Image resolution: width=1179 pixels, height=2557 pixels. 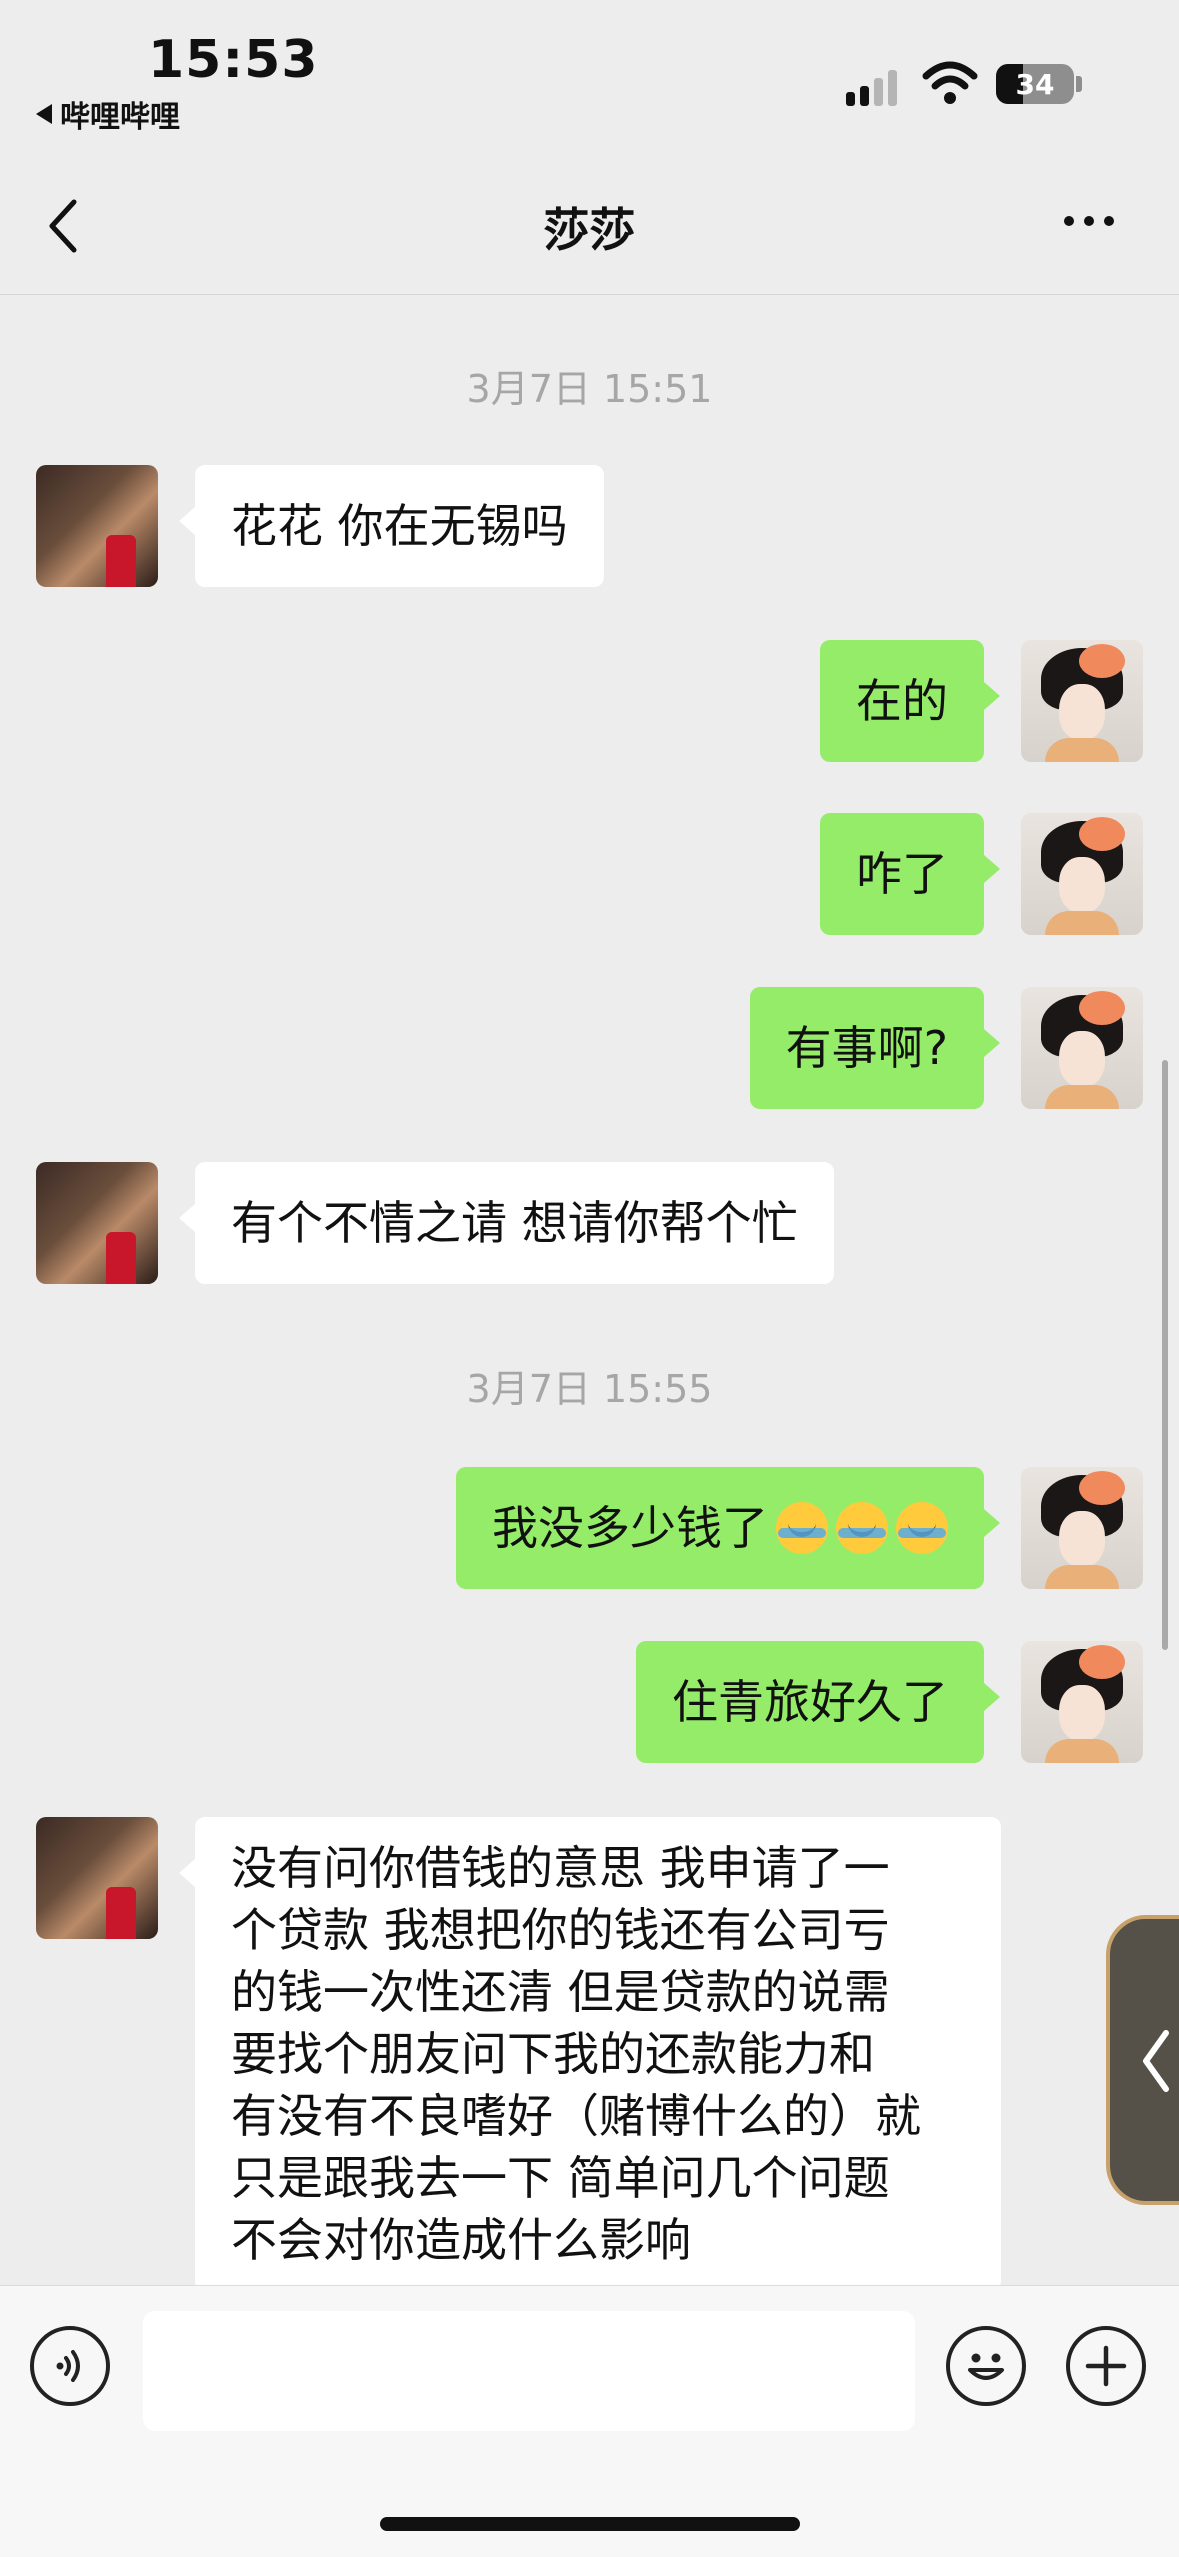 I want to click on sent-message: 我没多少钱了, so click(x=728, y=1528).